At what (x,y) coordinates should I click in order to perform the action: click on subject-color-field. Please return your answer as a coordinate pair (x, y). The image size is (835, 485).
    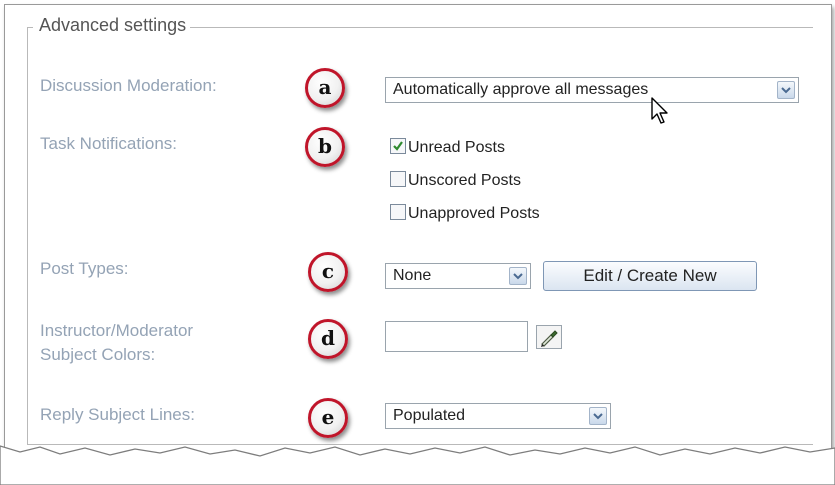
    Looking at the image, I should click on (456, 336).